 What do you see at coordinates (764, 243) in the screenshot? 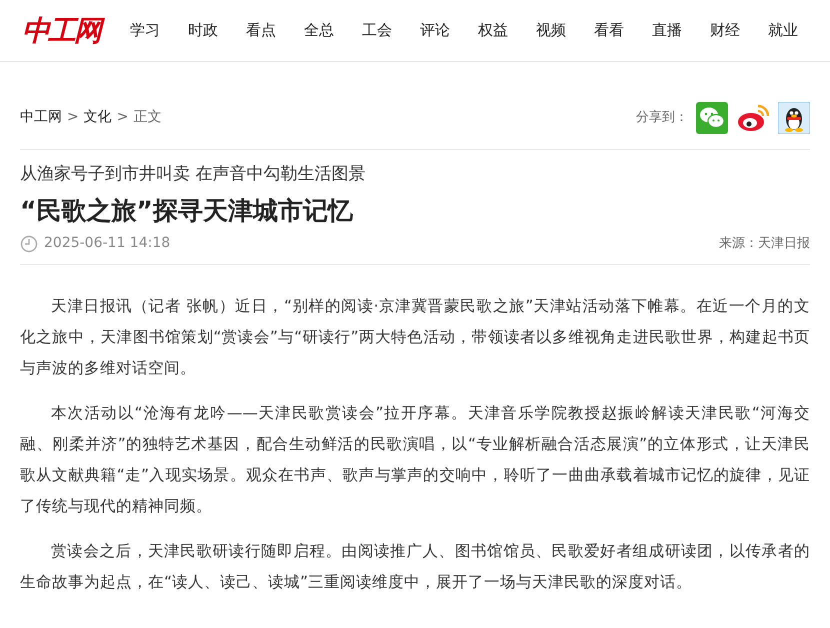
I see `article-source: 来源：天津日报` at bounding box center [764, 243].